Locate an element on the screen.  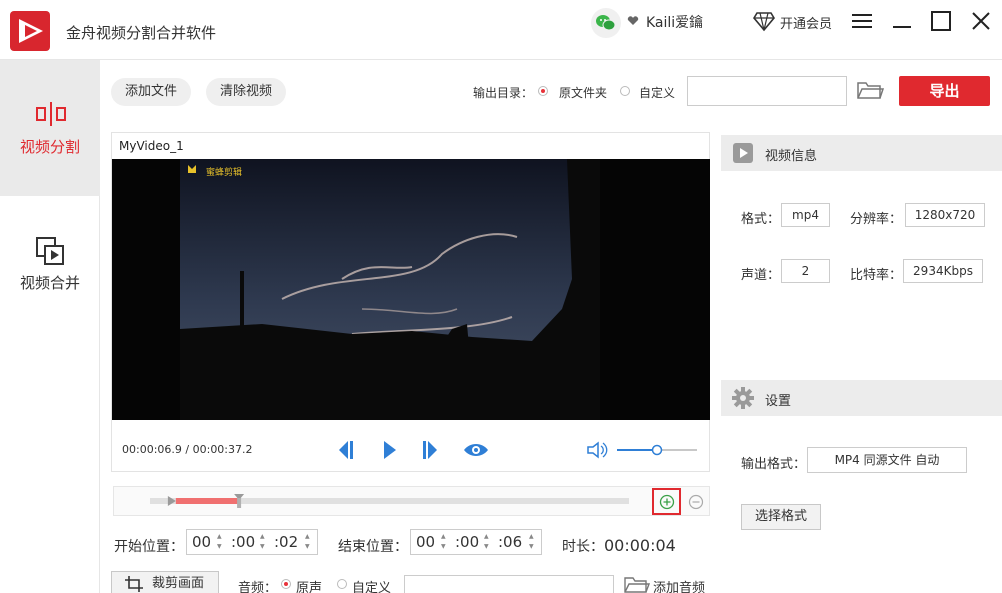
menu-icon is located at coordinates (862, 21).